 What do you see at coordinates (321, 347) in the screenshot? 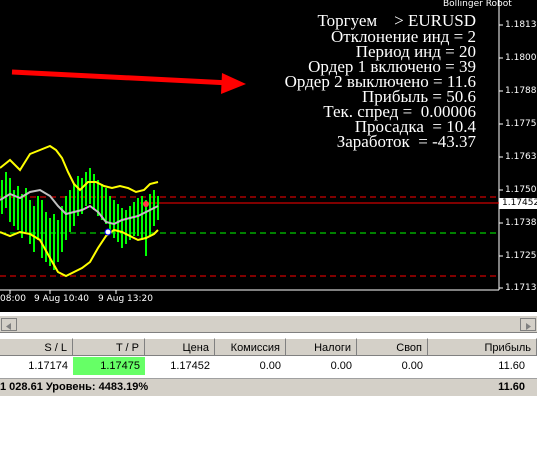
I see `col-taxes-header: Налоги` at bounding box center [321, 347].